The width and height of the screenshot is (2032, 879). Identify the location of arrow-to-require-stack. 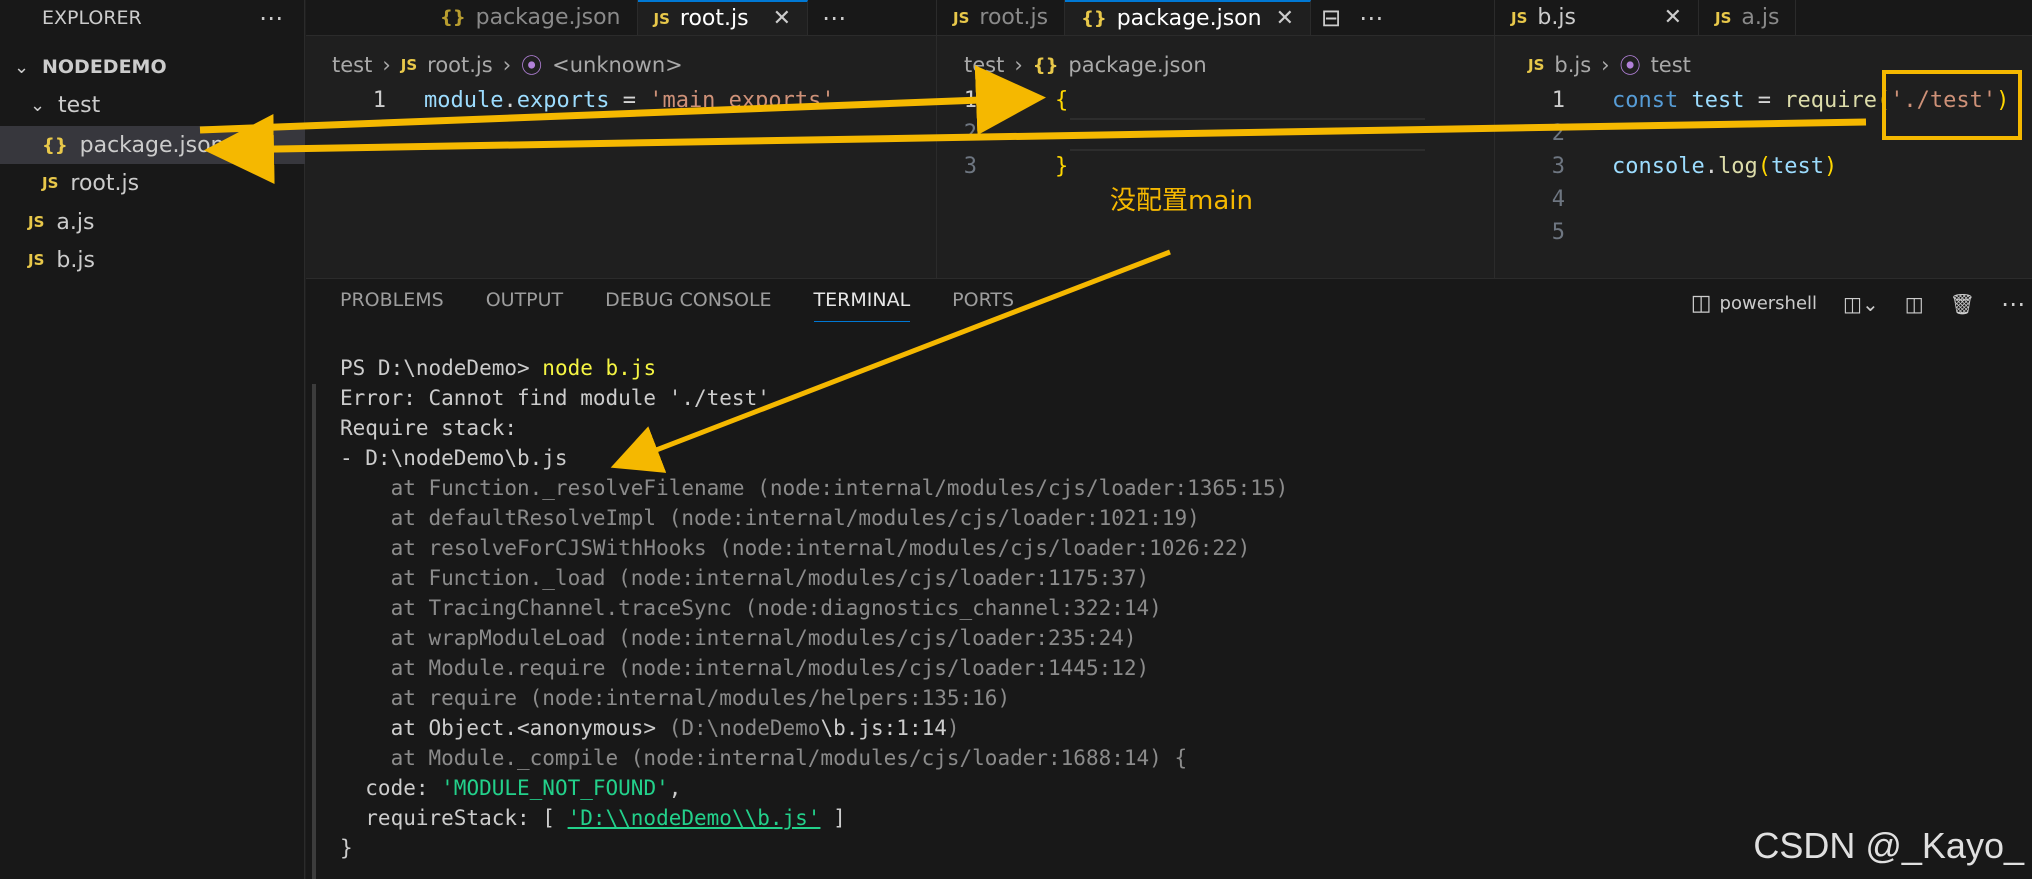
(890, 361).